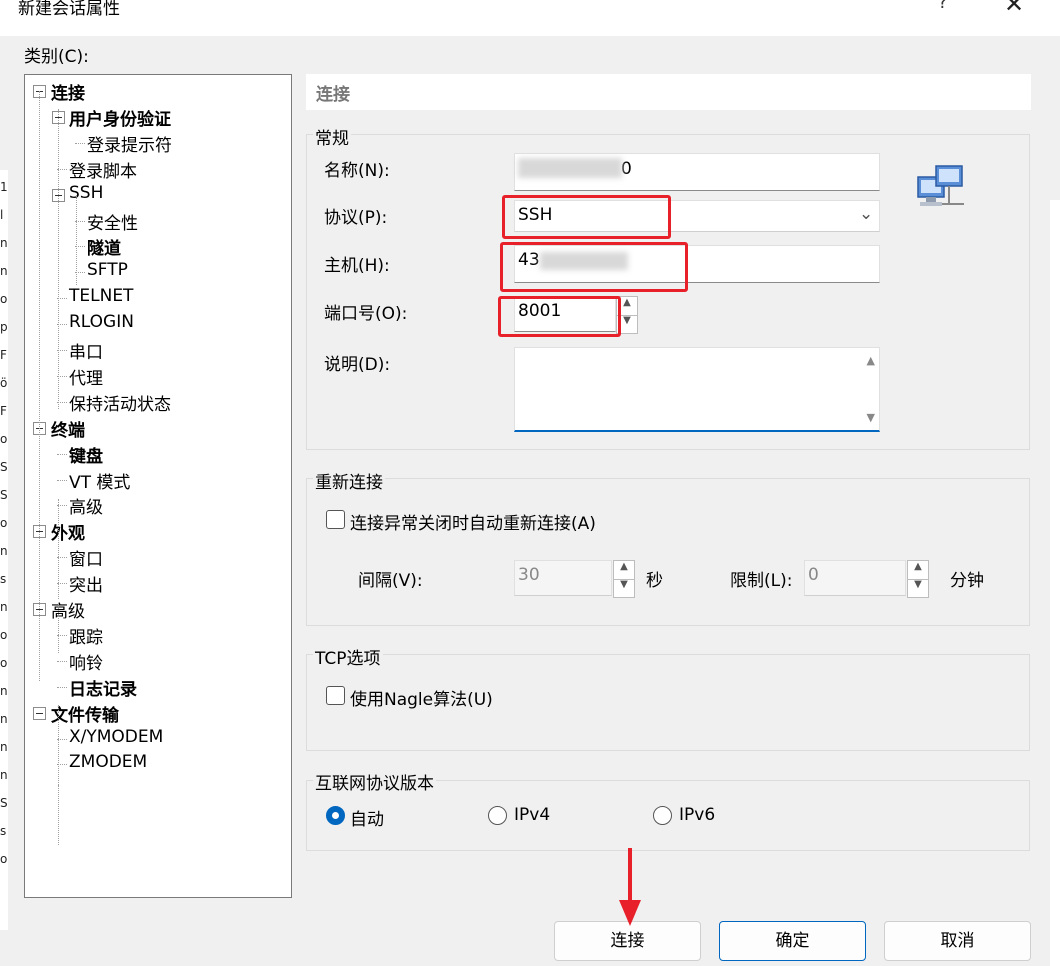 The height and width of the screenshot is (966, 1060). Describe the element at coordinates (85, 713) in the screenshot. I see `tree-item: 文件传输` at that location.